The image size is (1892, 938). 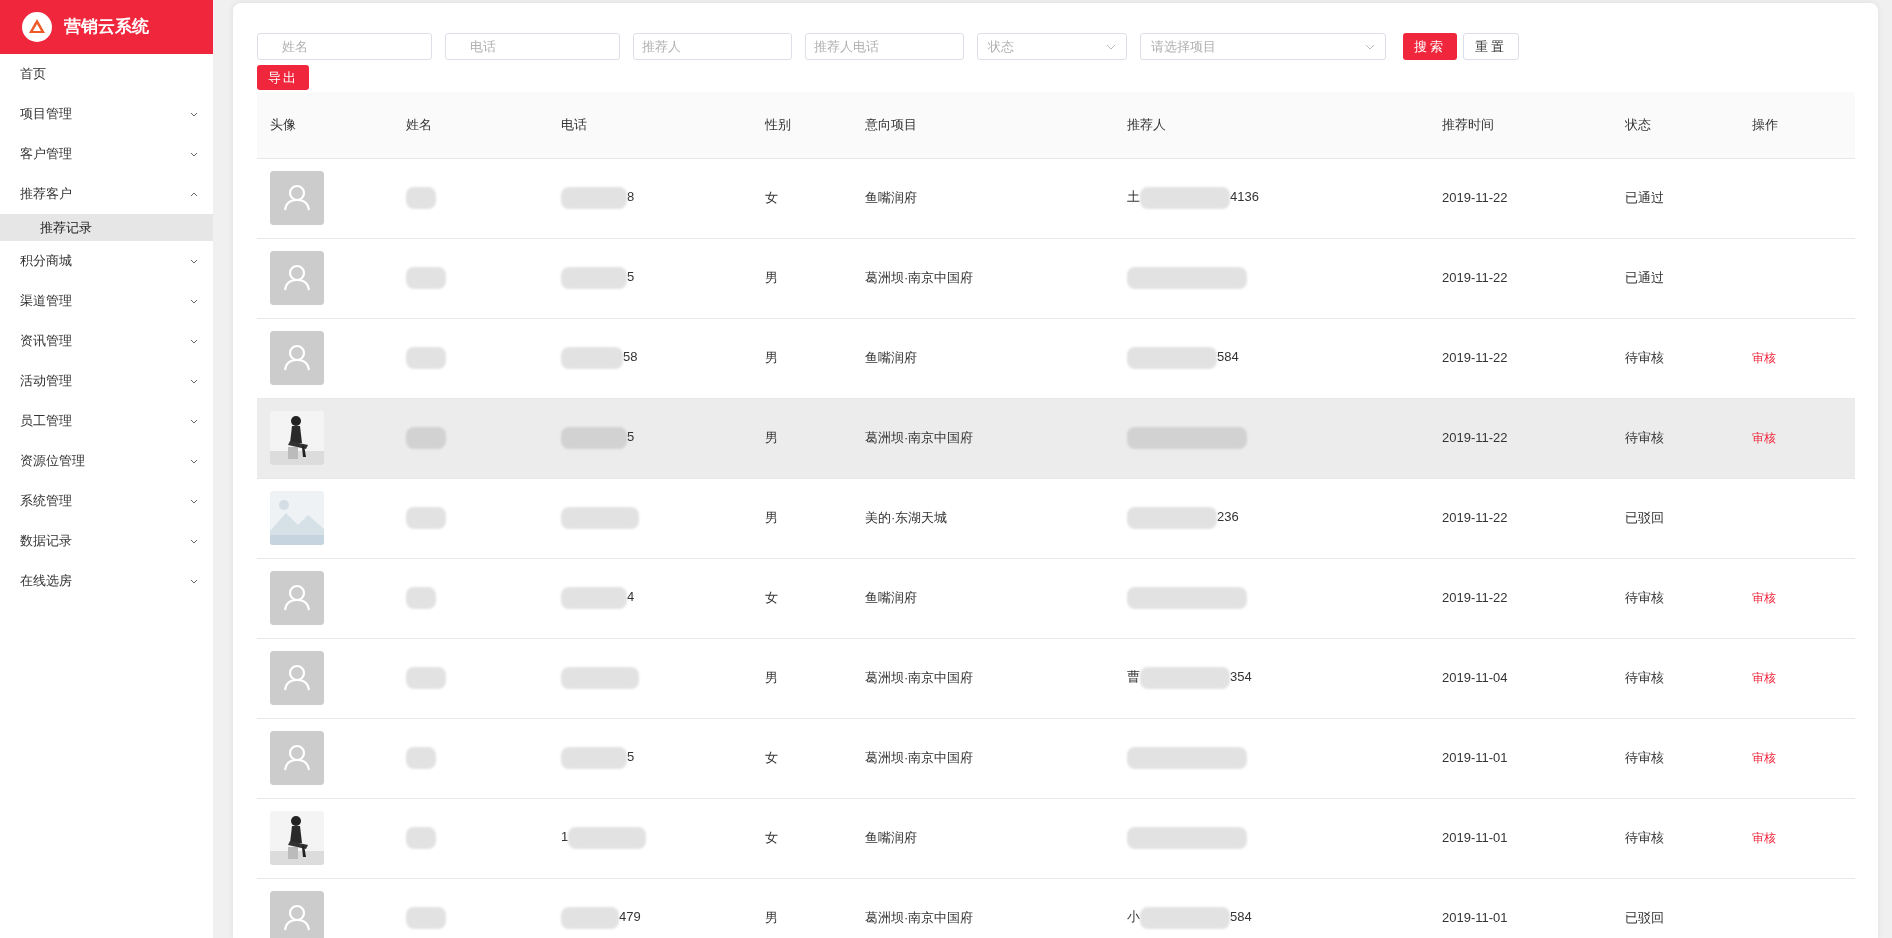 What do you see at coordinates (344, 46) in the screenshot?
I see `input-field: 姓名` at bounding box center [344, 46].